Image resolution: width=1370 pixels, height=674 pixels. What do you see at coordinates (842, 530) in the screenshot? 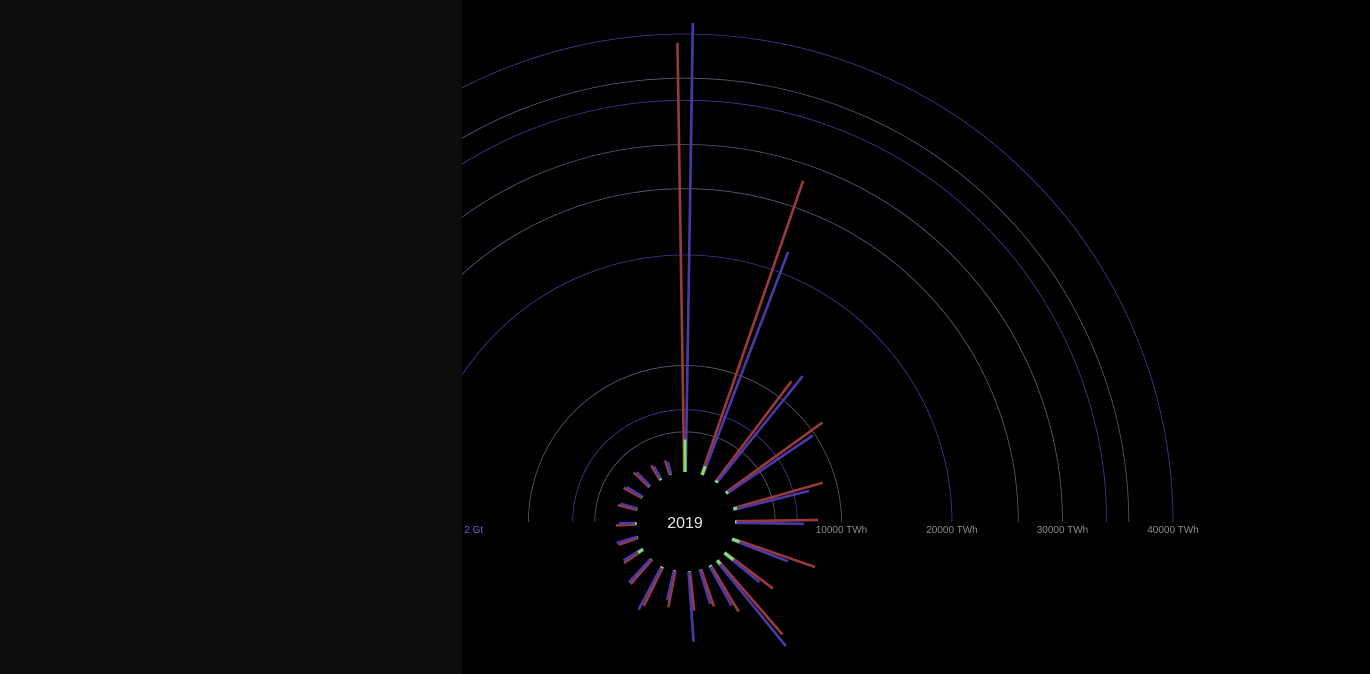
I see `twh-tick-label: 10000 TWh` at bounding box center [842, 530].